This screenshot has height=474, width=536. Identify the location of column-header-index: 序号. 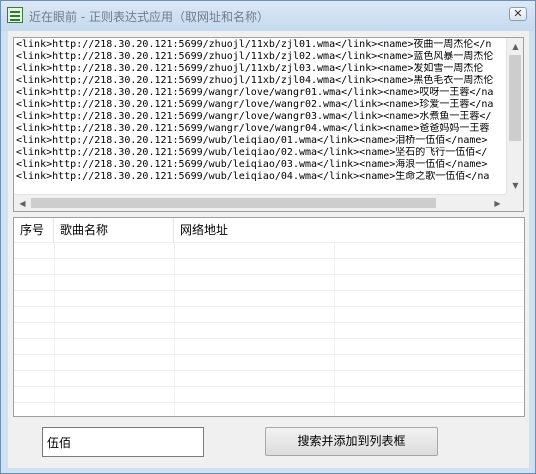
(34, 230).